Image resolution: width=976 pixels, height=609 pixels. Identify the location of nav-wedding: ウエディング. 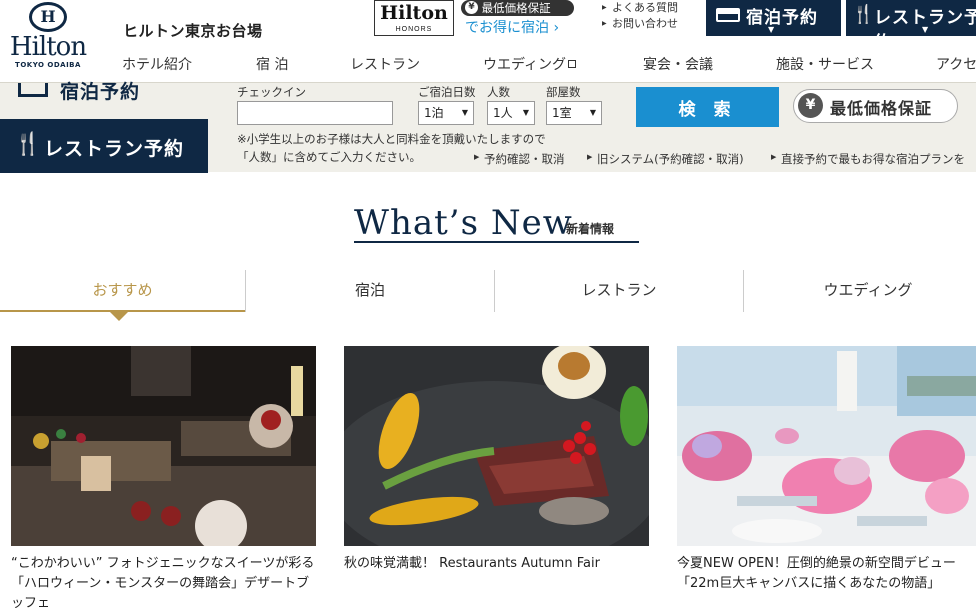
(530, 64).